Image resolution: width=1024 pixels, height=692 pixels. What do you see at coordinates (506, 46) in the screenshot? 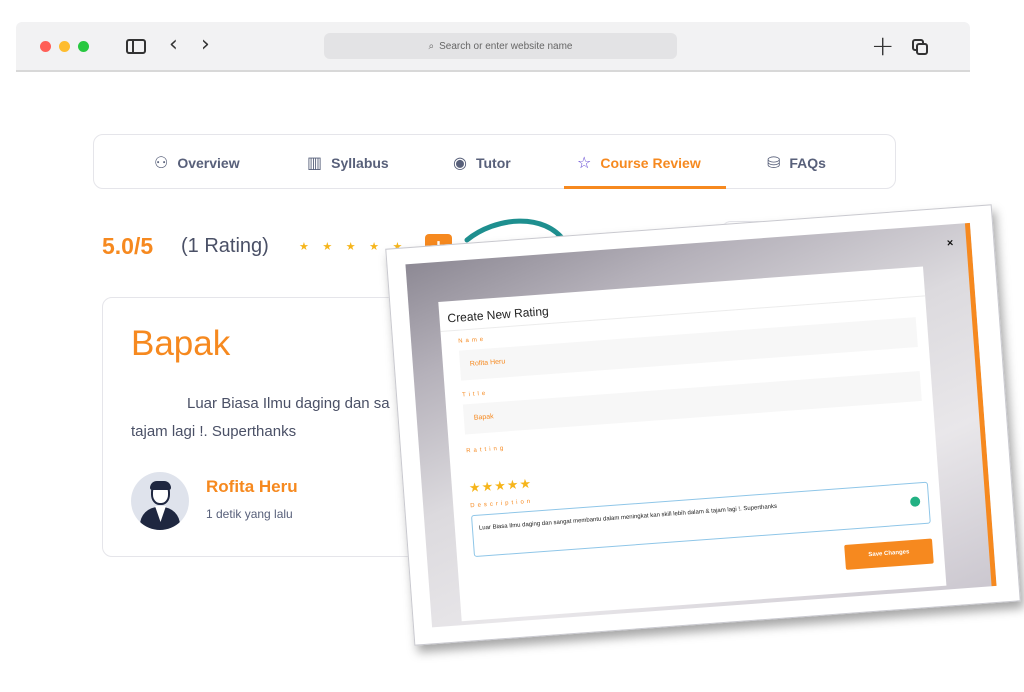
I see `address-placeholder: Search or enter website name` at bounding box center [506, 46].